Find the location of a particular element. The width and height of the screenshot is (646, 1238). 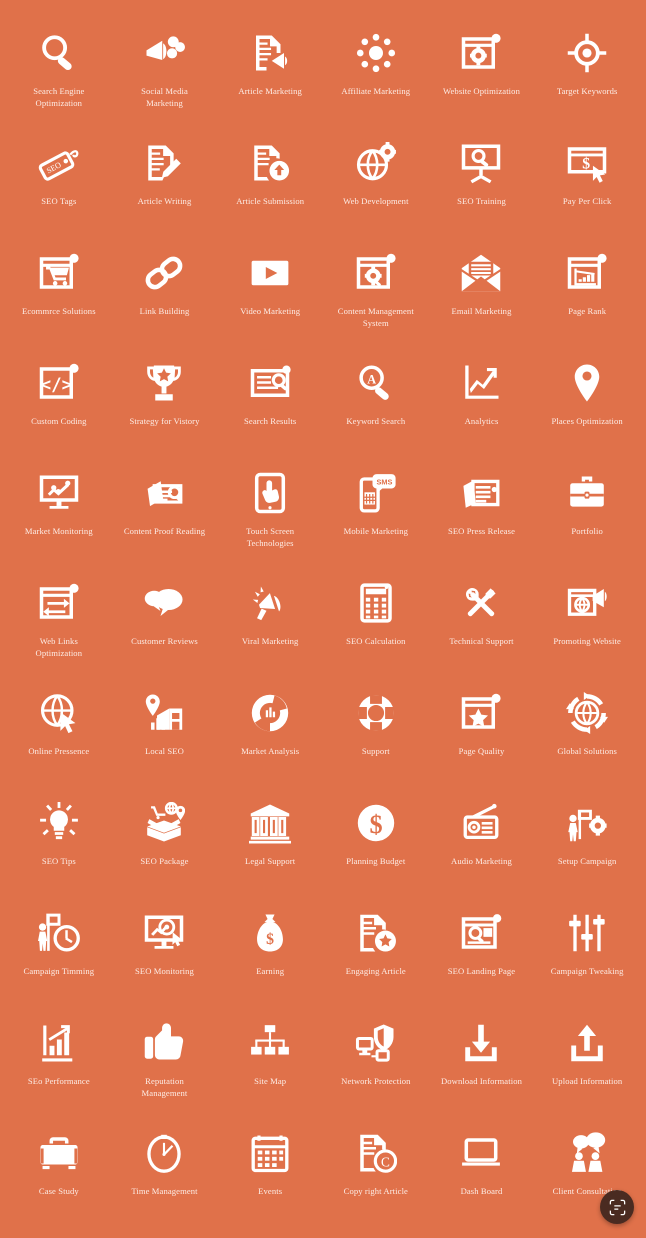

crosshair-target-icon is located at coordinates (587, 53).